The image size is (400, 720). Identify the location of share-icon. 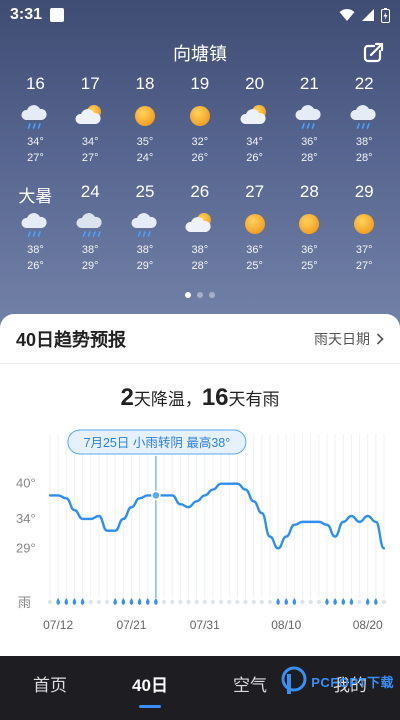
(374, 52).